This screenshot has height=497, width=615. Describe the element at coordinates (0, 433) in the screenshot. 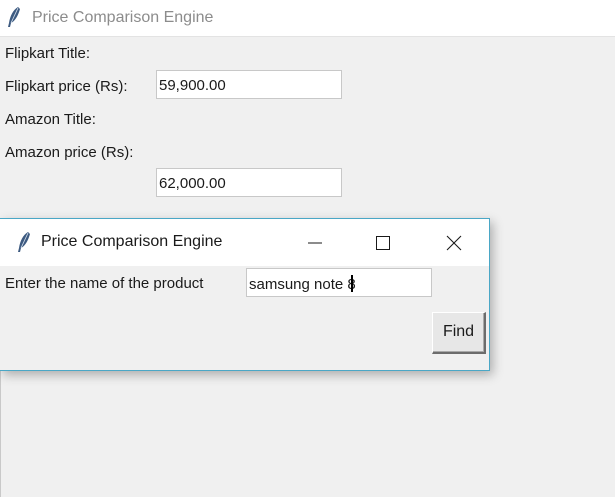

I see `window-border` at that location.